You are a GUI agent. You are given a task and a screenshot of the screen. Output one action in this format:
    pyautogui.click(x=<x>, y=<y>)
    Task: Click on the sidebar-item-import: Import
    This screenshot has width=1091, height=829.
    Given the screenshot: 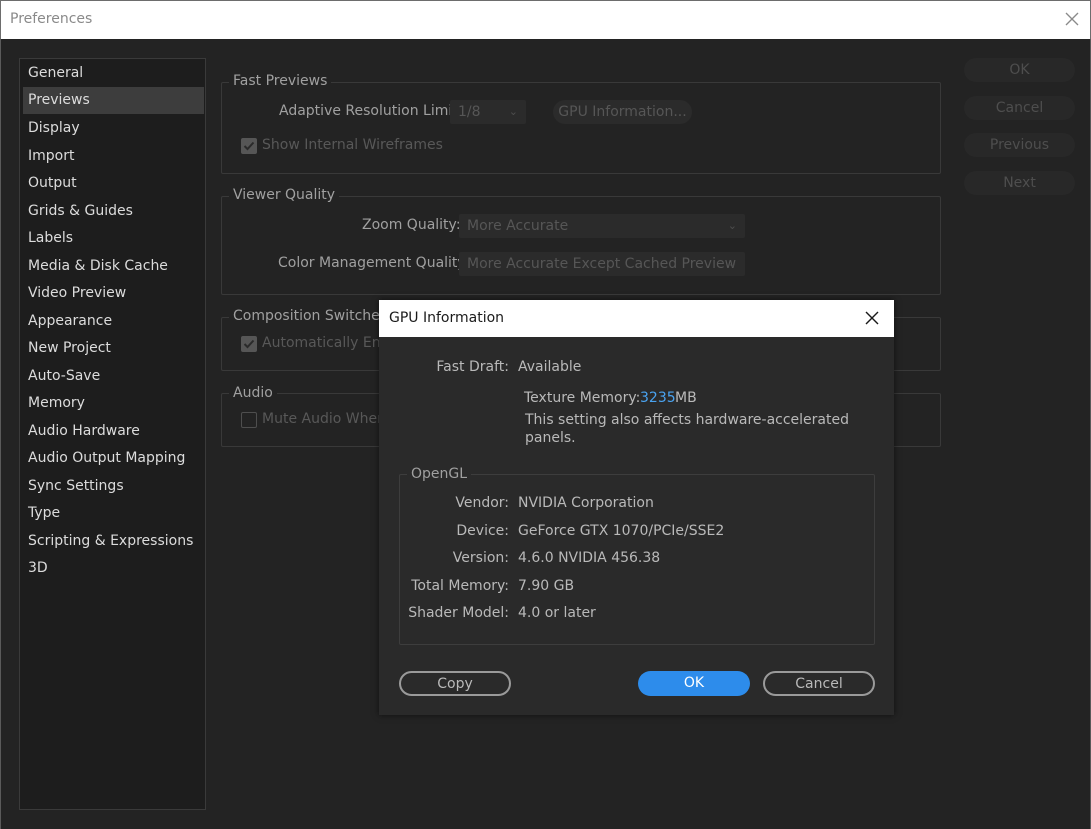 What is the action you would take?
    pyautogui.click(x=113, y=156)
    